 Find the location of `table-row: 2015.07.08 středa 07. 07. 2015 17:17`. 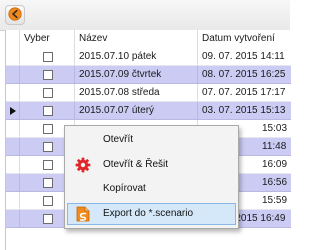

table-row: 2015.07.08 středa 07. 07. 2015 17:17 is located at coordinates (148, 93).